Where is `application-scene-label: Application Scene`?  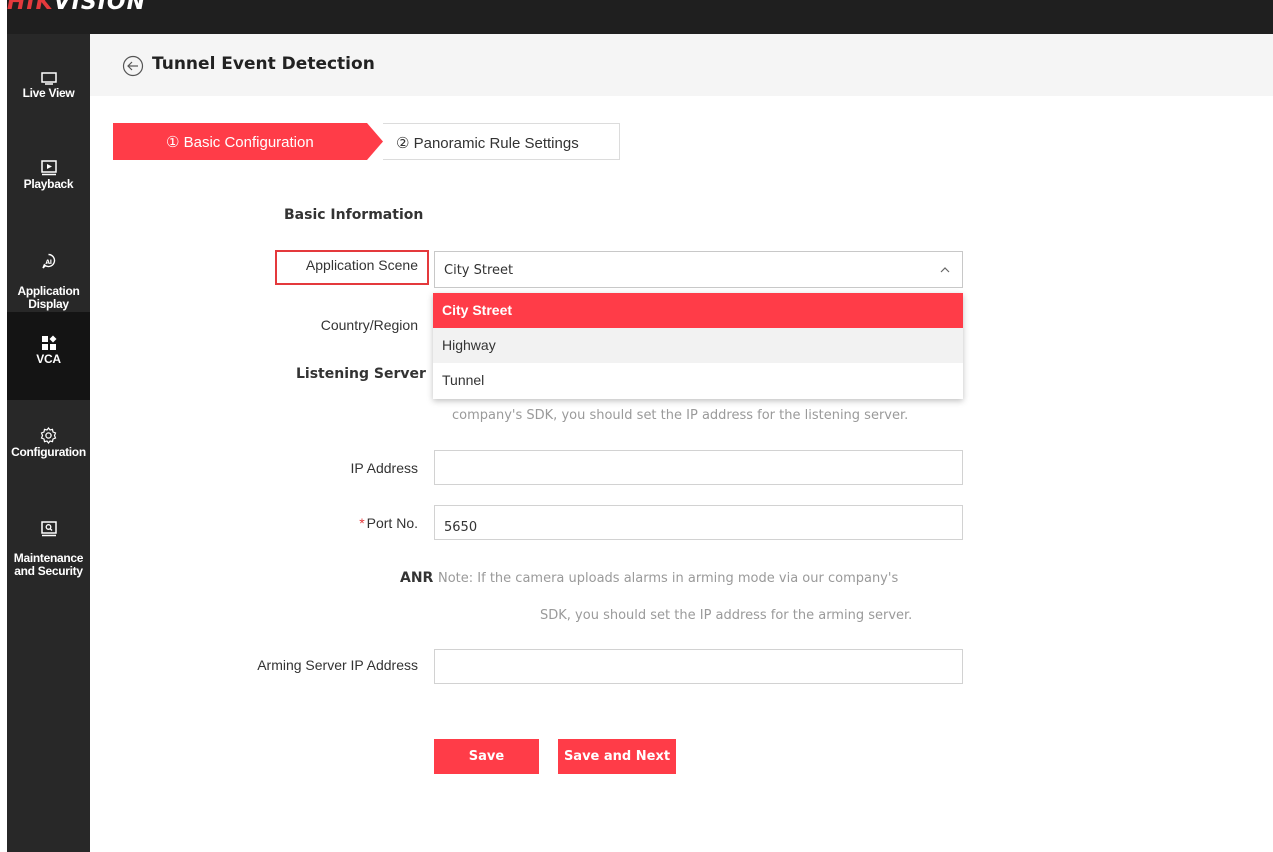
application-scene-label: Application Scene is located at coordinates (361, 265).